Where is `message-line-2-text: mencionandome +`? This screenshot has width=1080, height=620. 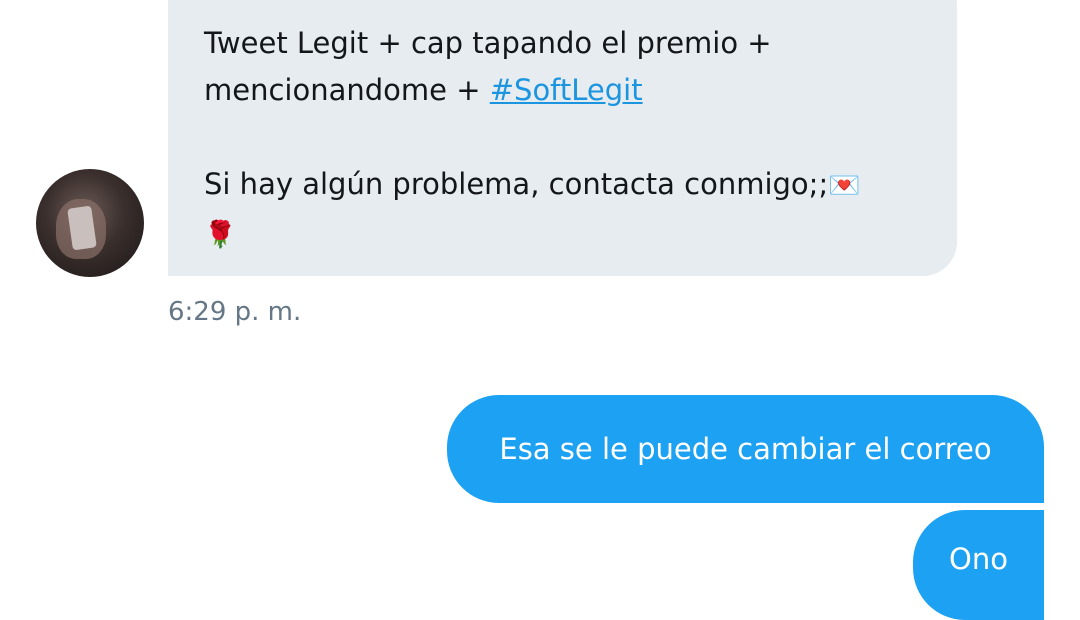 message-line-2-text: mencionandome + is located at coordinates (347, 90).